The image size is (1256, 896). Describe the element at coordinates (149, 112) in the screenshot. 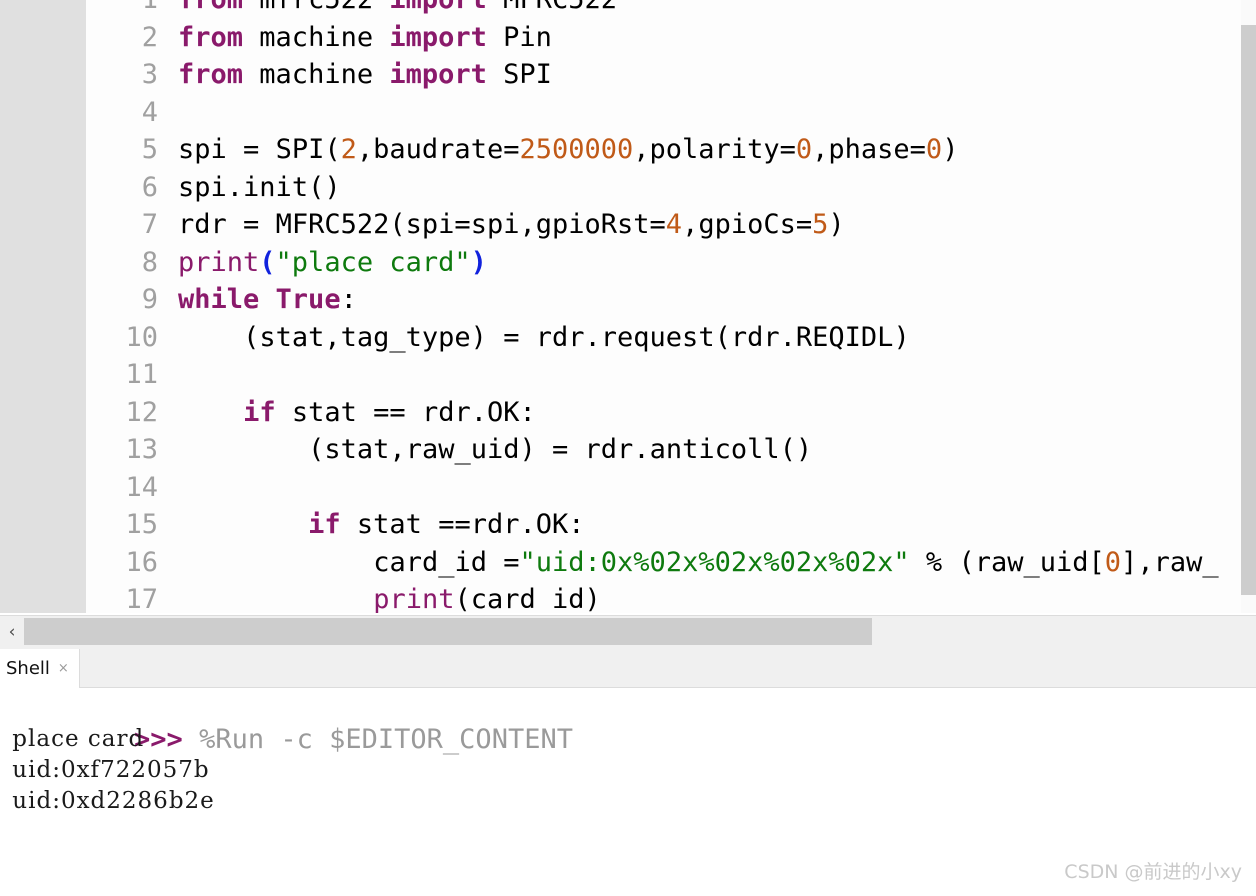

I see `line-number: 4` at that location.